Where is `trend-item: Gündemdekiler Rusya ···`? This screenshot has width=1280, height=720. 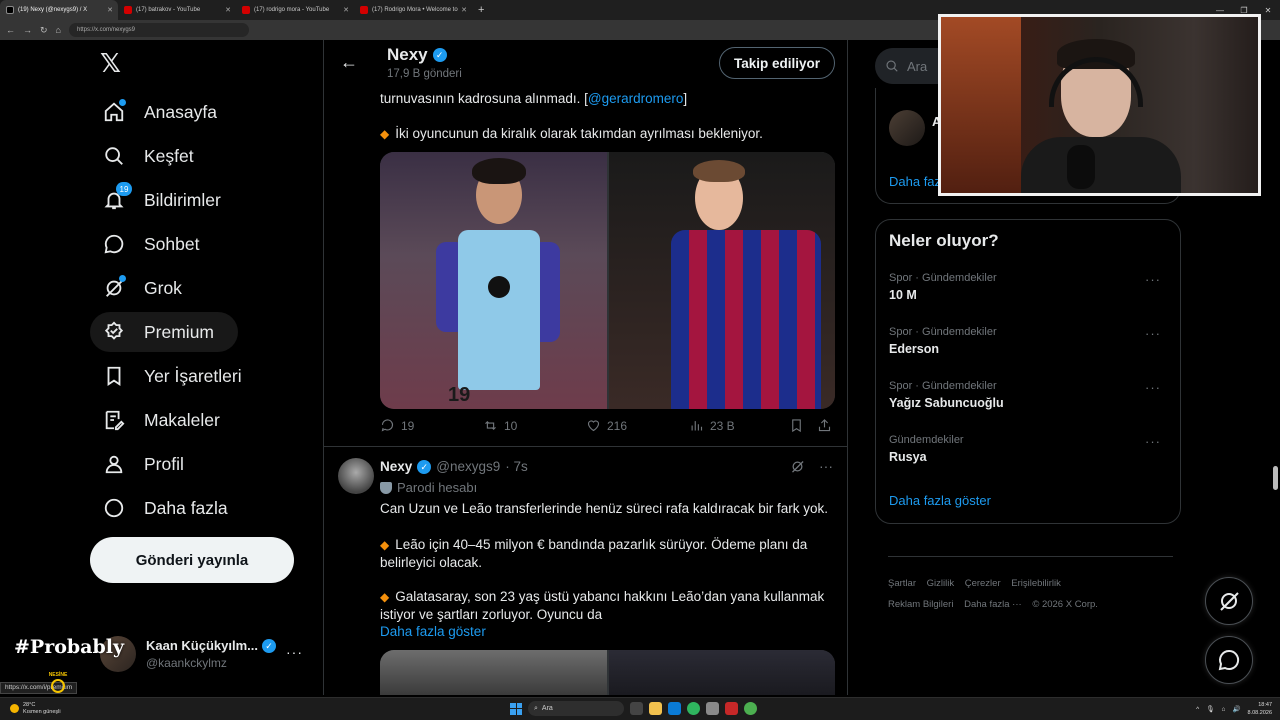
trend-item: Gündemdekiler Rusya ··· is located at coordinates (1029, 449).